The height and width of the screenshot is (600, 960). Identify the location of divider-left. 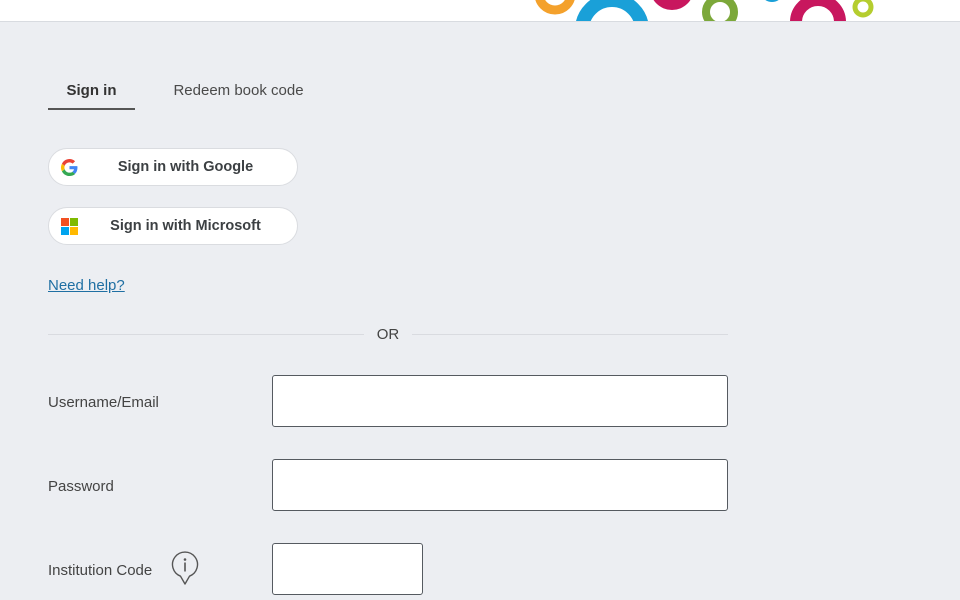
(206, 334).